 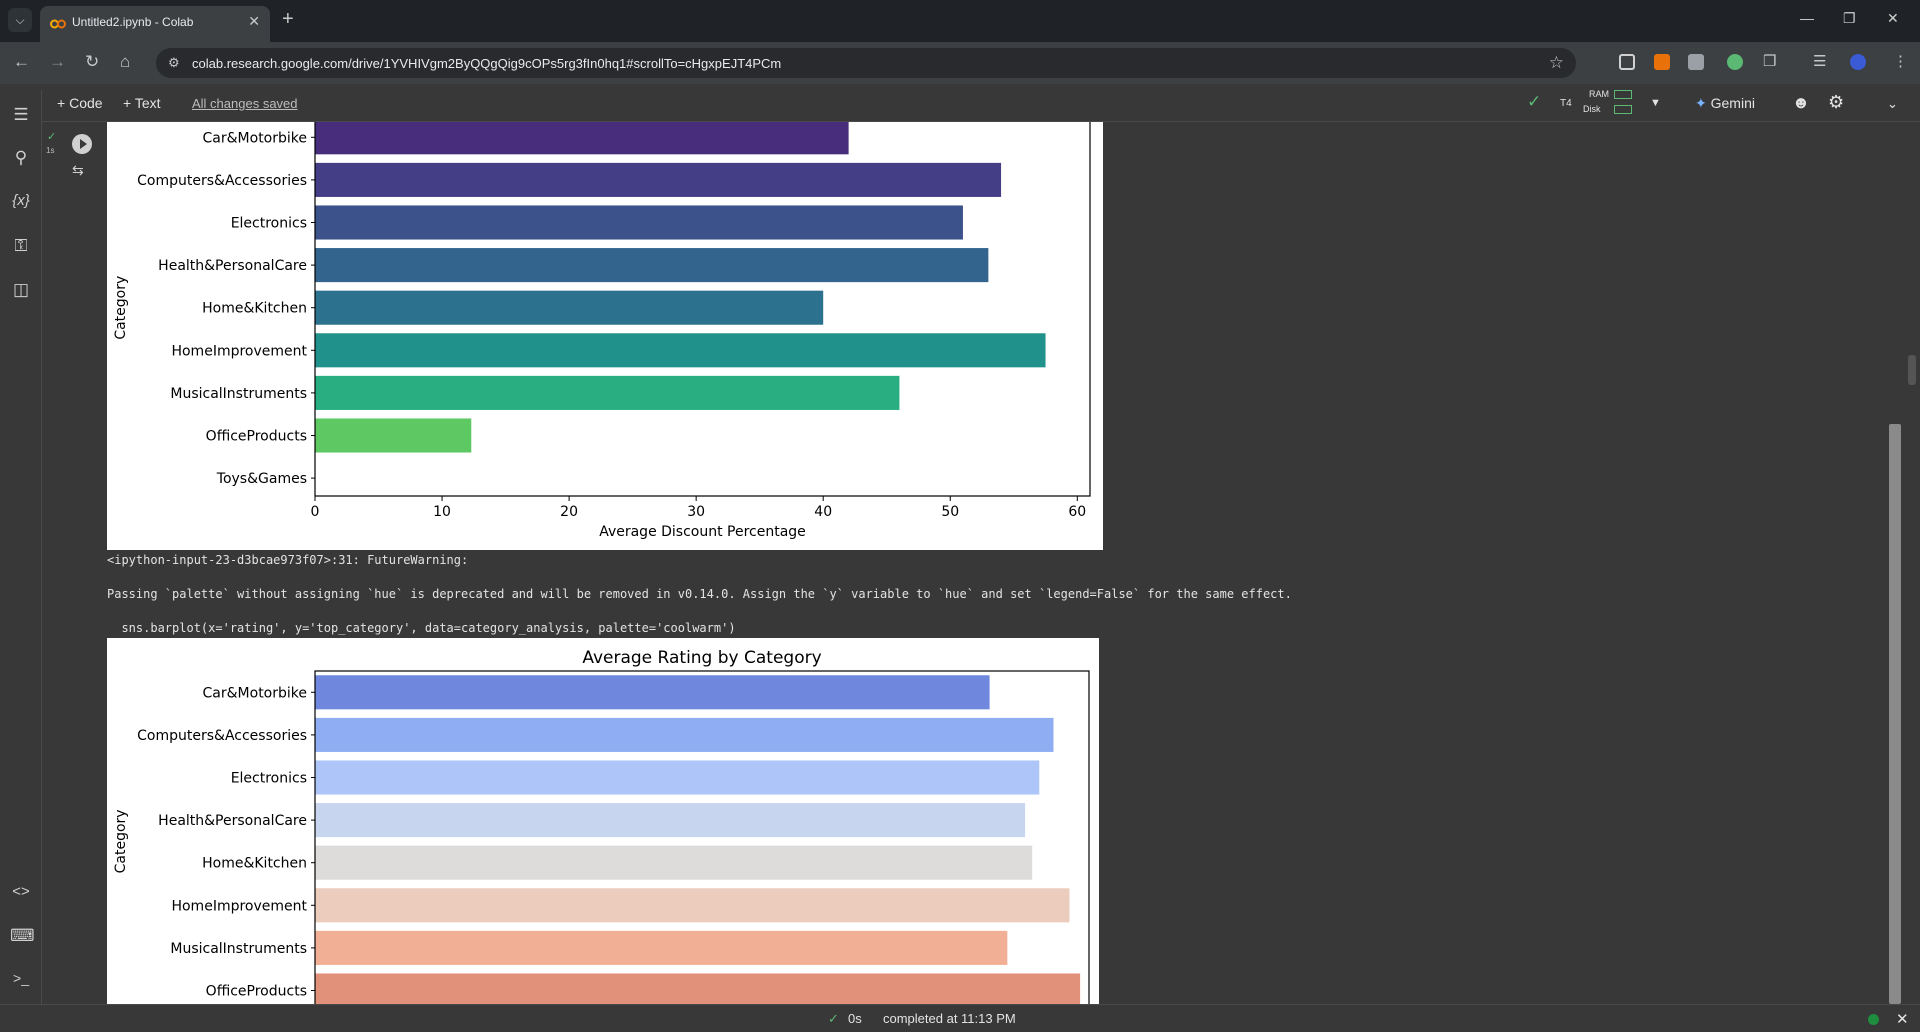 What do you see at coordinates (1895, 714) in the screenshot?
I see `notebook-scrollbar-thumb` at bounding box center [1895, 714].